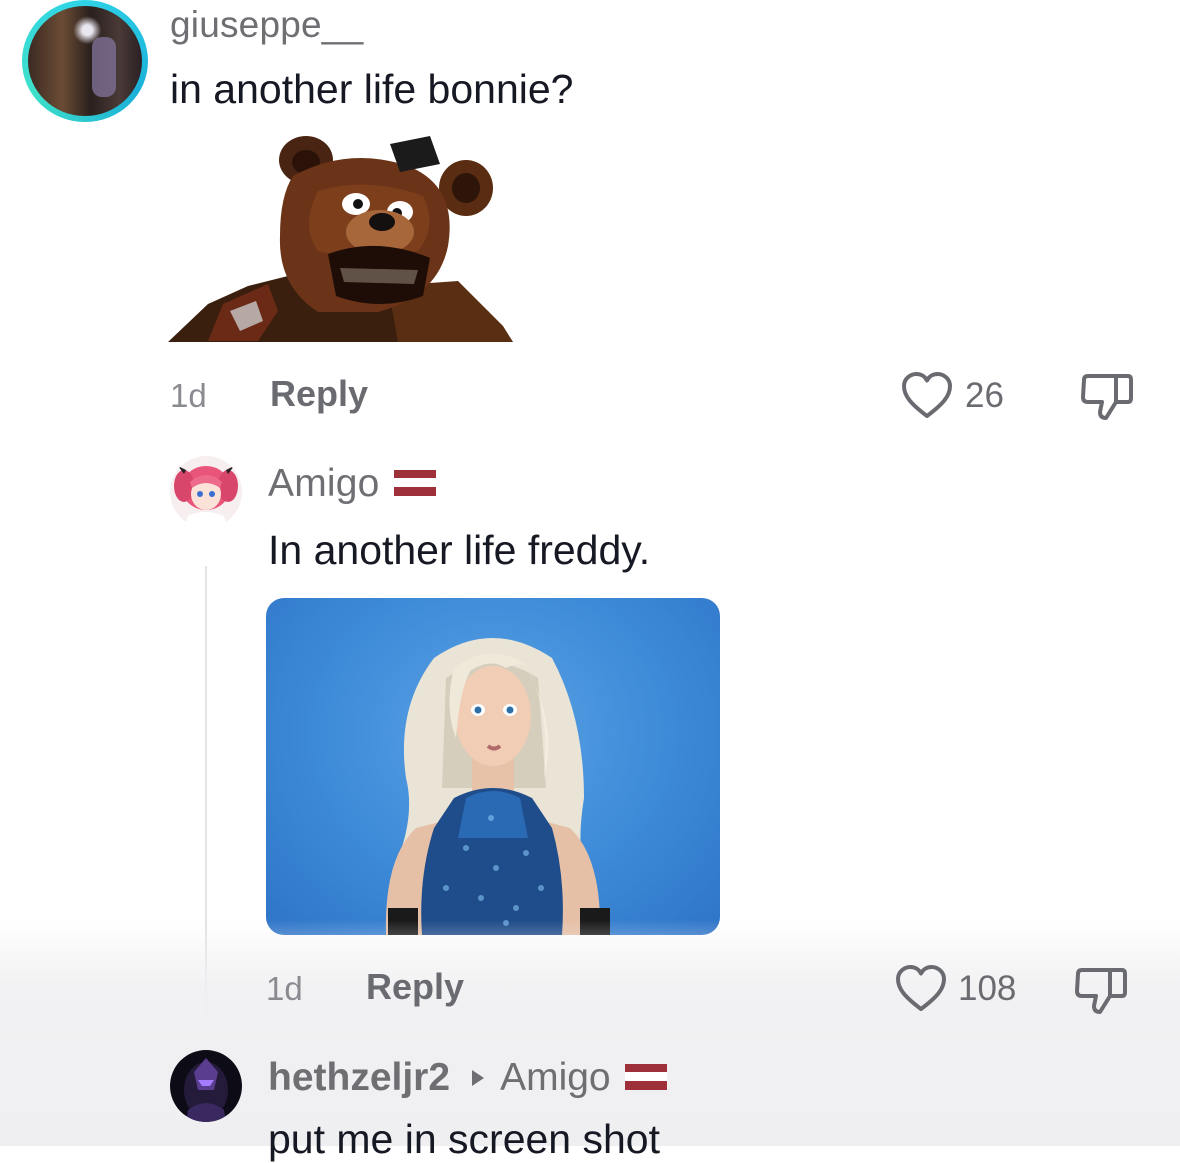 This screenshot has width=1180, height=1163. I want to click on story-ring-avatar, so click(85, 61).